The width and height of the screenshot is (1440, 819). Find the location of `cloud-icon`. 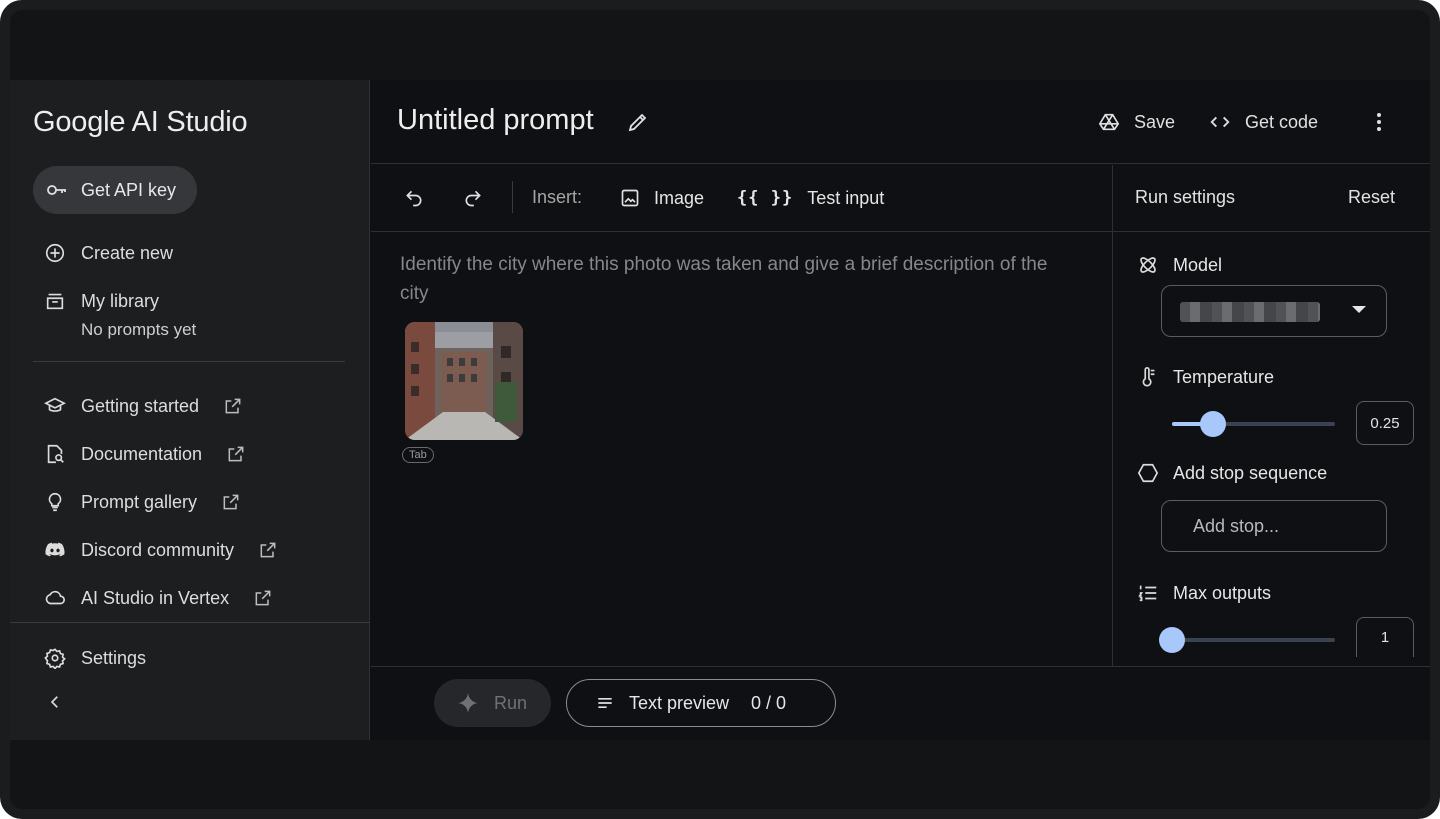

cloud-icon is located at coordinates (55, 598).